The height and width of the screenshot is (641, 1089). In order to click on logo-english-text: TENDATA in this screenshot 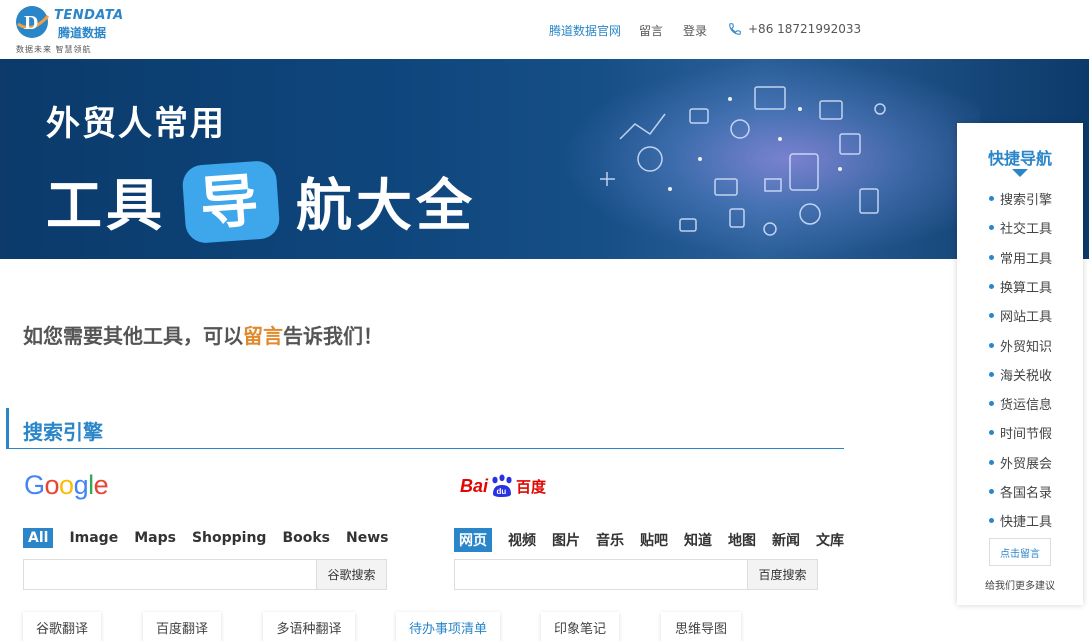, I will do `click(89, 15)`.